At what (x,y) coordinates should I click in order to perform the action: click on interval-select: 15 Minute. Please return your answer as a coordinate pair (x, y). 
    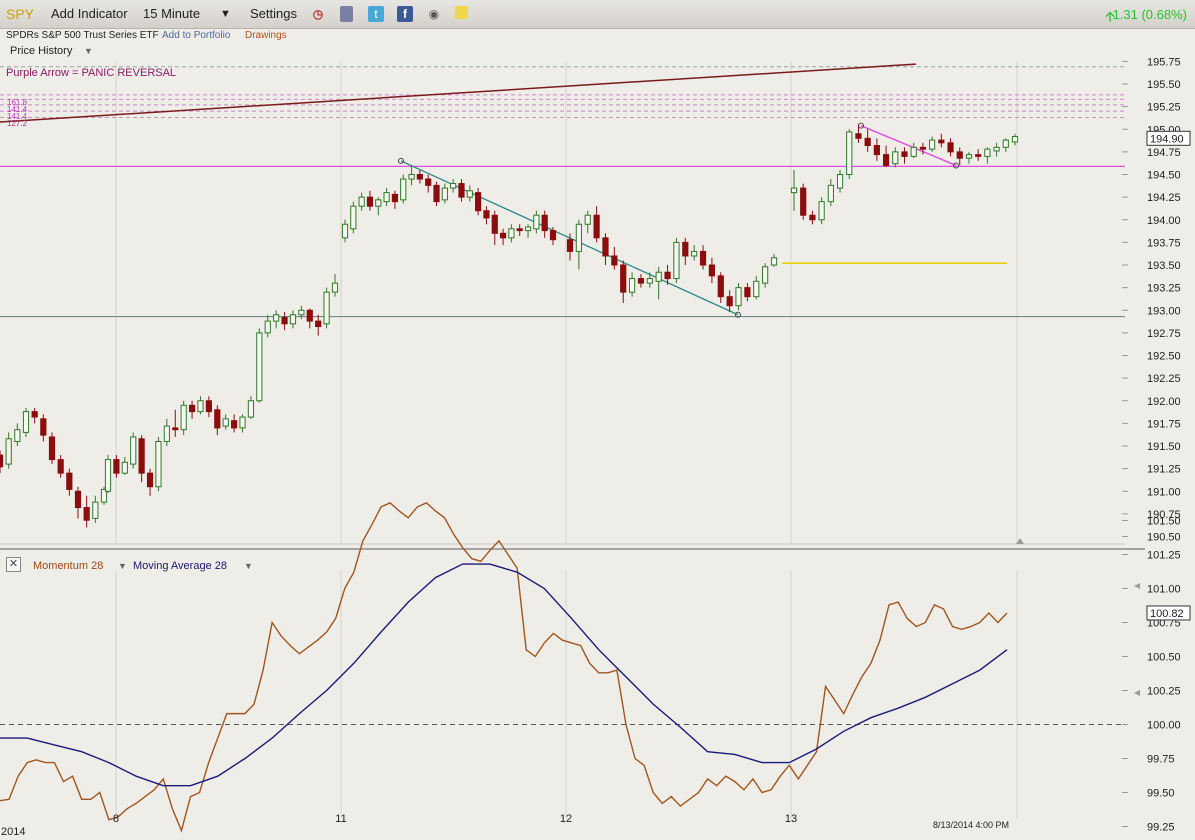
    Looking at the image, I should click on (171, 13).